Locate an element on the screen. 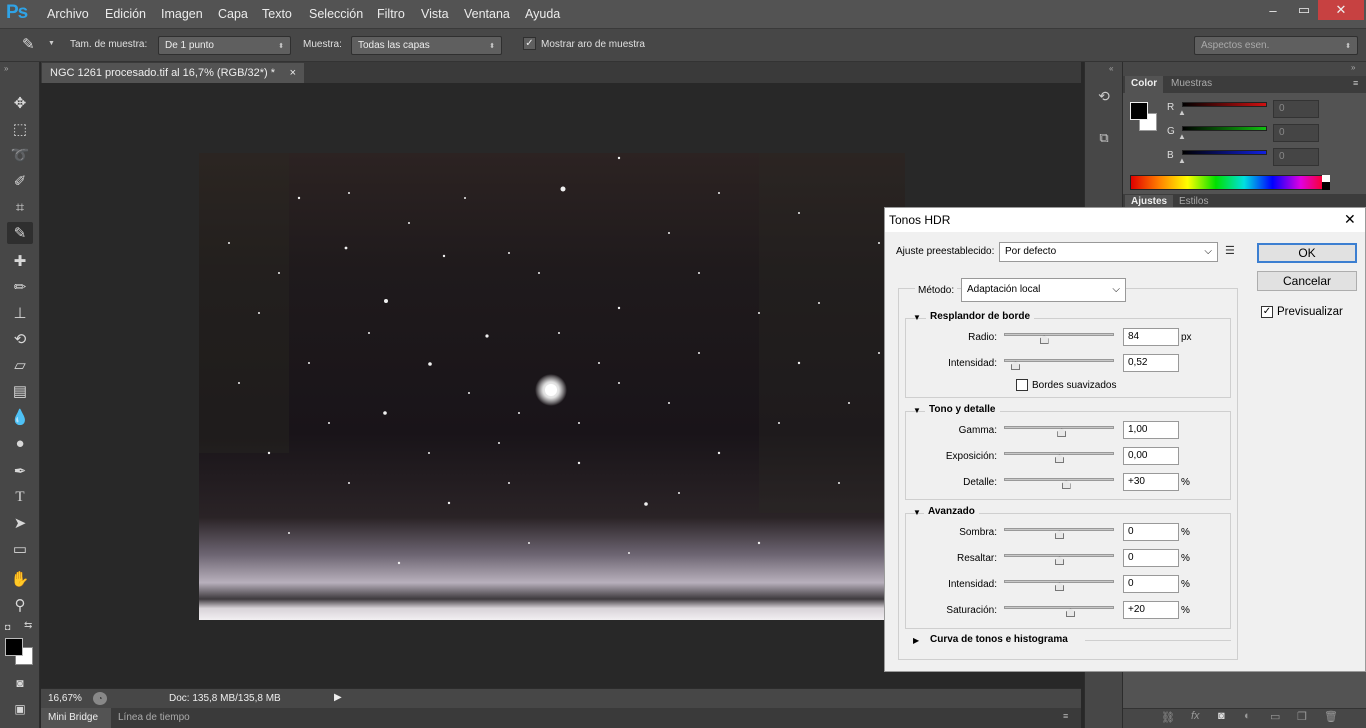 This screenshot has width=1366, height=728. layer-mask-icon: ◙ is located at coordinates (1221, 716).